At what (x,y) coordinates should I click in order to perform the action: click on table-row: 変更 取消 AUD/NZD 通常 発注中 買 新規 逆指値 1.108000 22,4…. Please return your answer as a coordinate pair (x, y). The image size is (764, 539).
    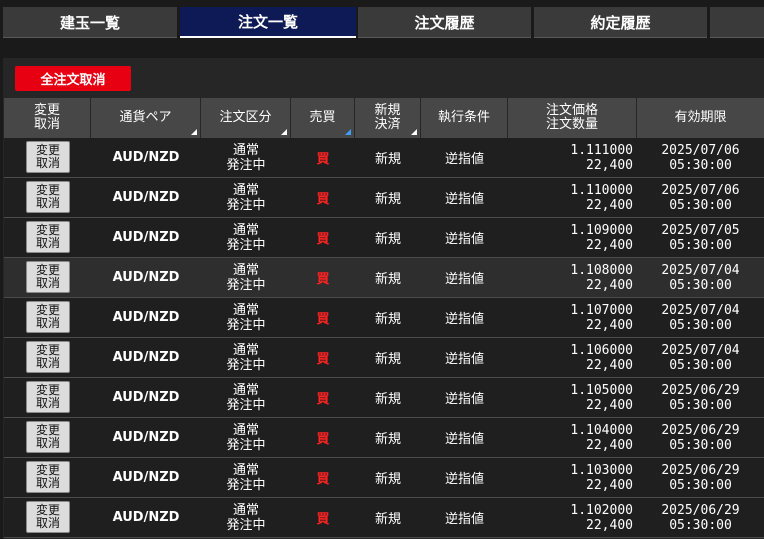
    Looking at the image, I should click on (384, 278).